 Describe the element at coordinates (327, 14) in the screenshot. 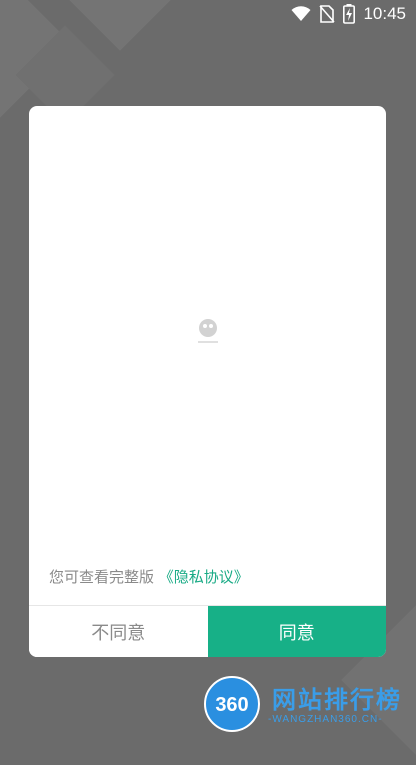

I see `no-sim-icon` at that location.